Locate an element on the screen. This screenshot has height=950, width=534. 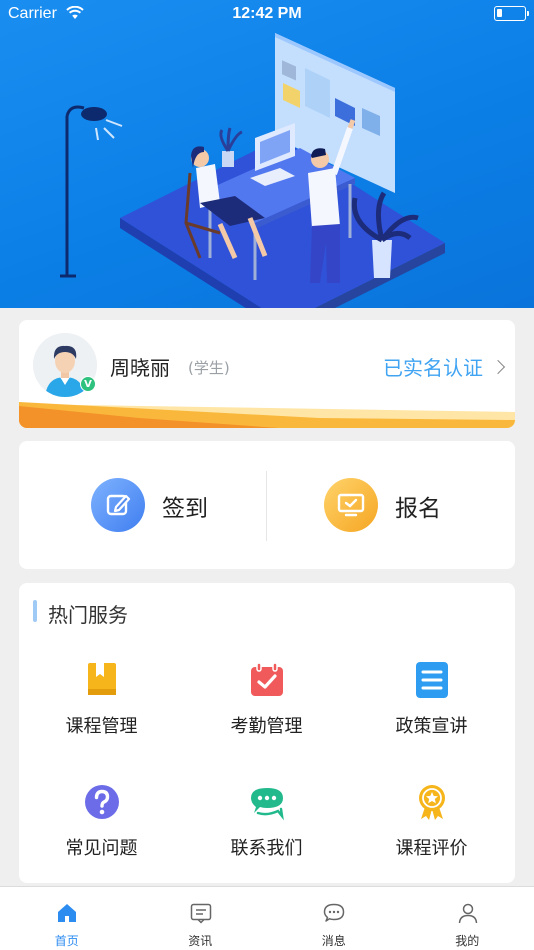
register-label: 报名 is located at coordinates (418, 509).